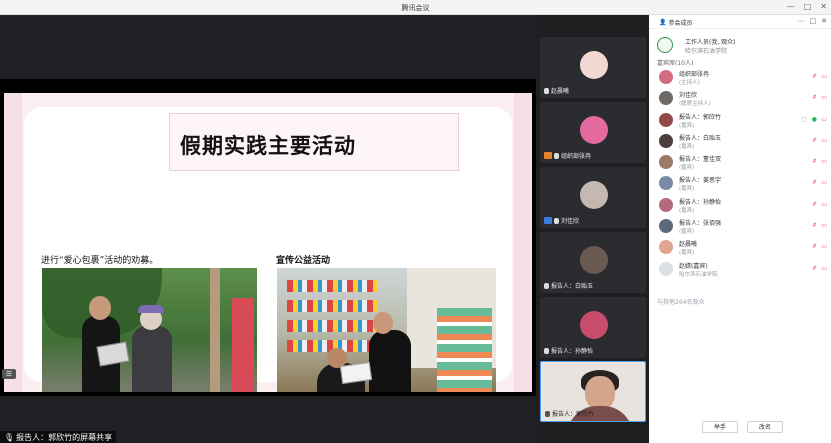 This screenshot has height=443, width=831. What do you see at coordinates (720, 427) in the screenshot?
I see `raise-hand-button: 举手` at bounding box center [720, 427].